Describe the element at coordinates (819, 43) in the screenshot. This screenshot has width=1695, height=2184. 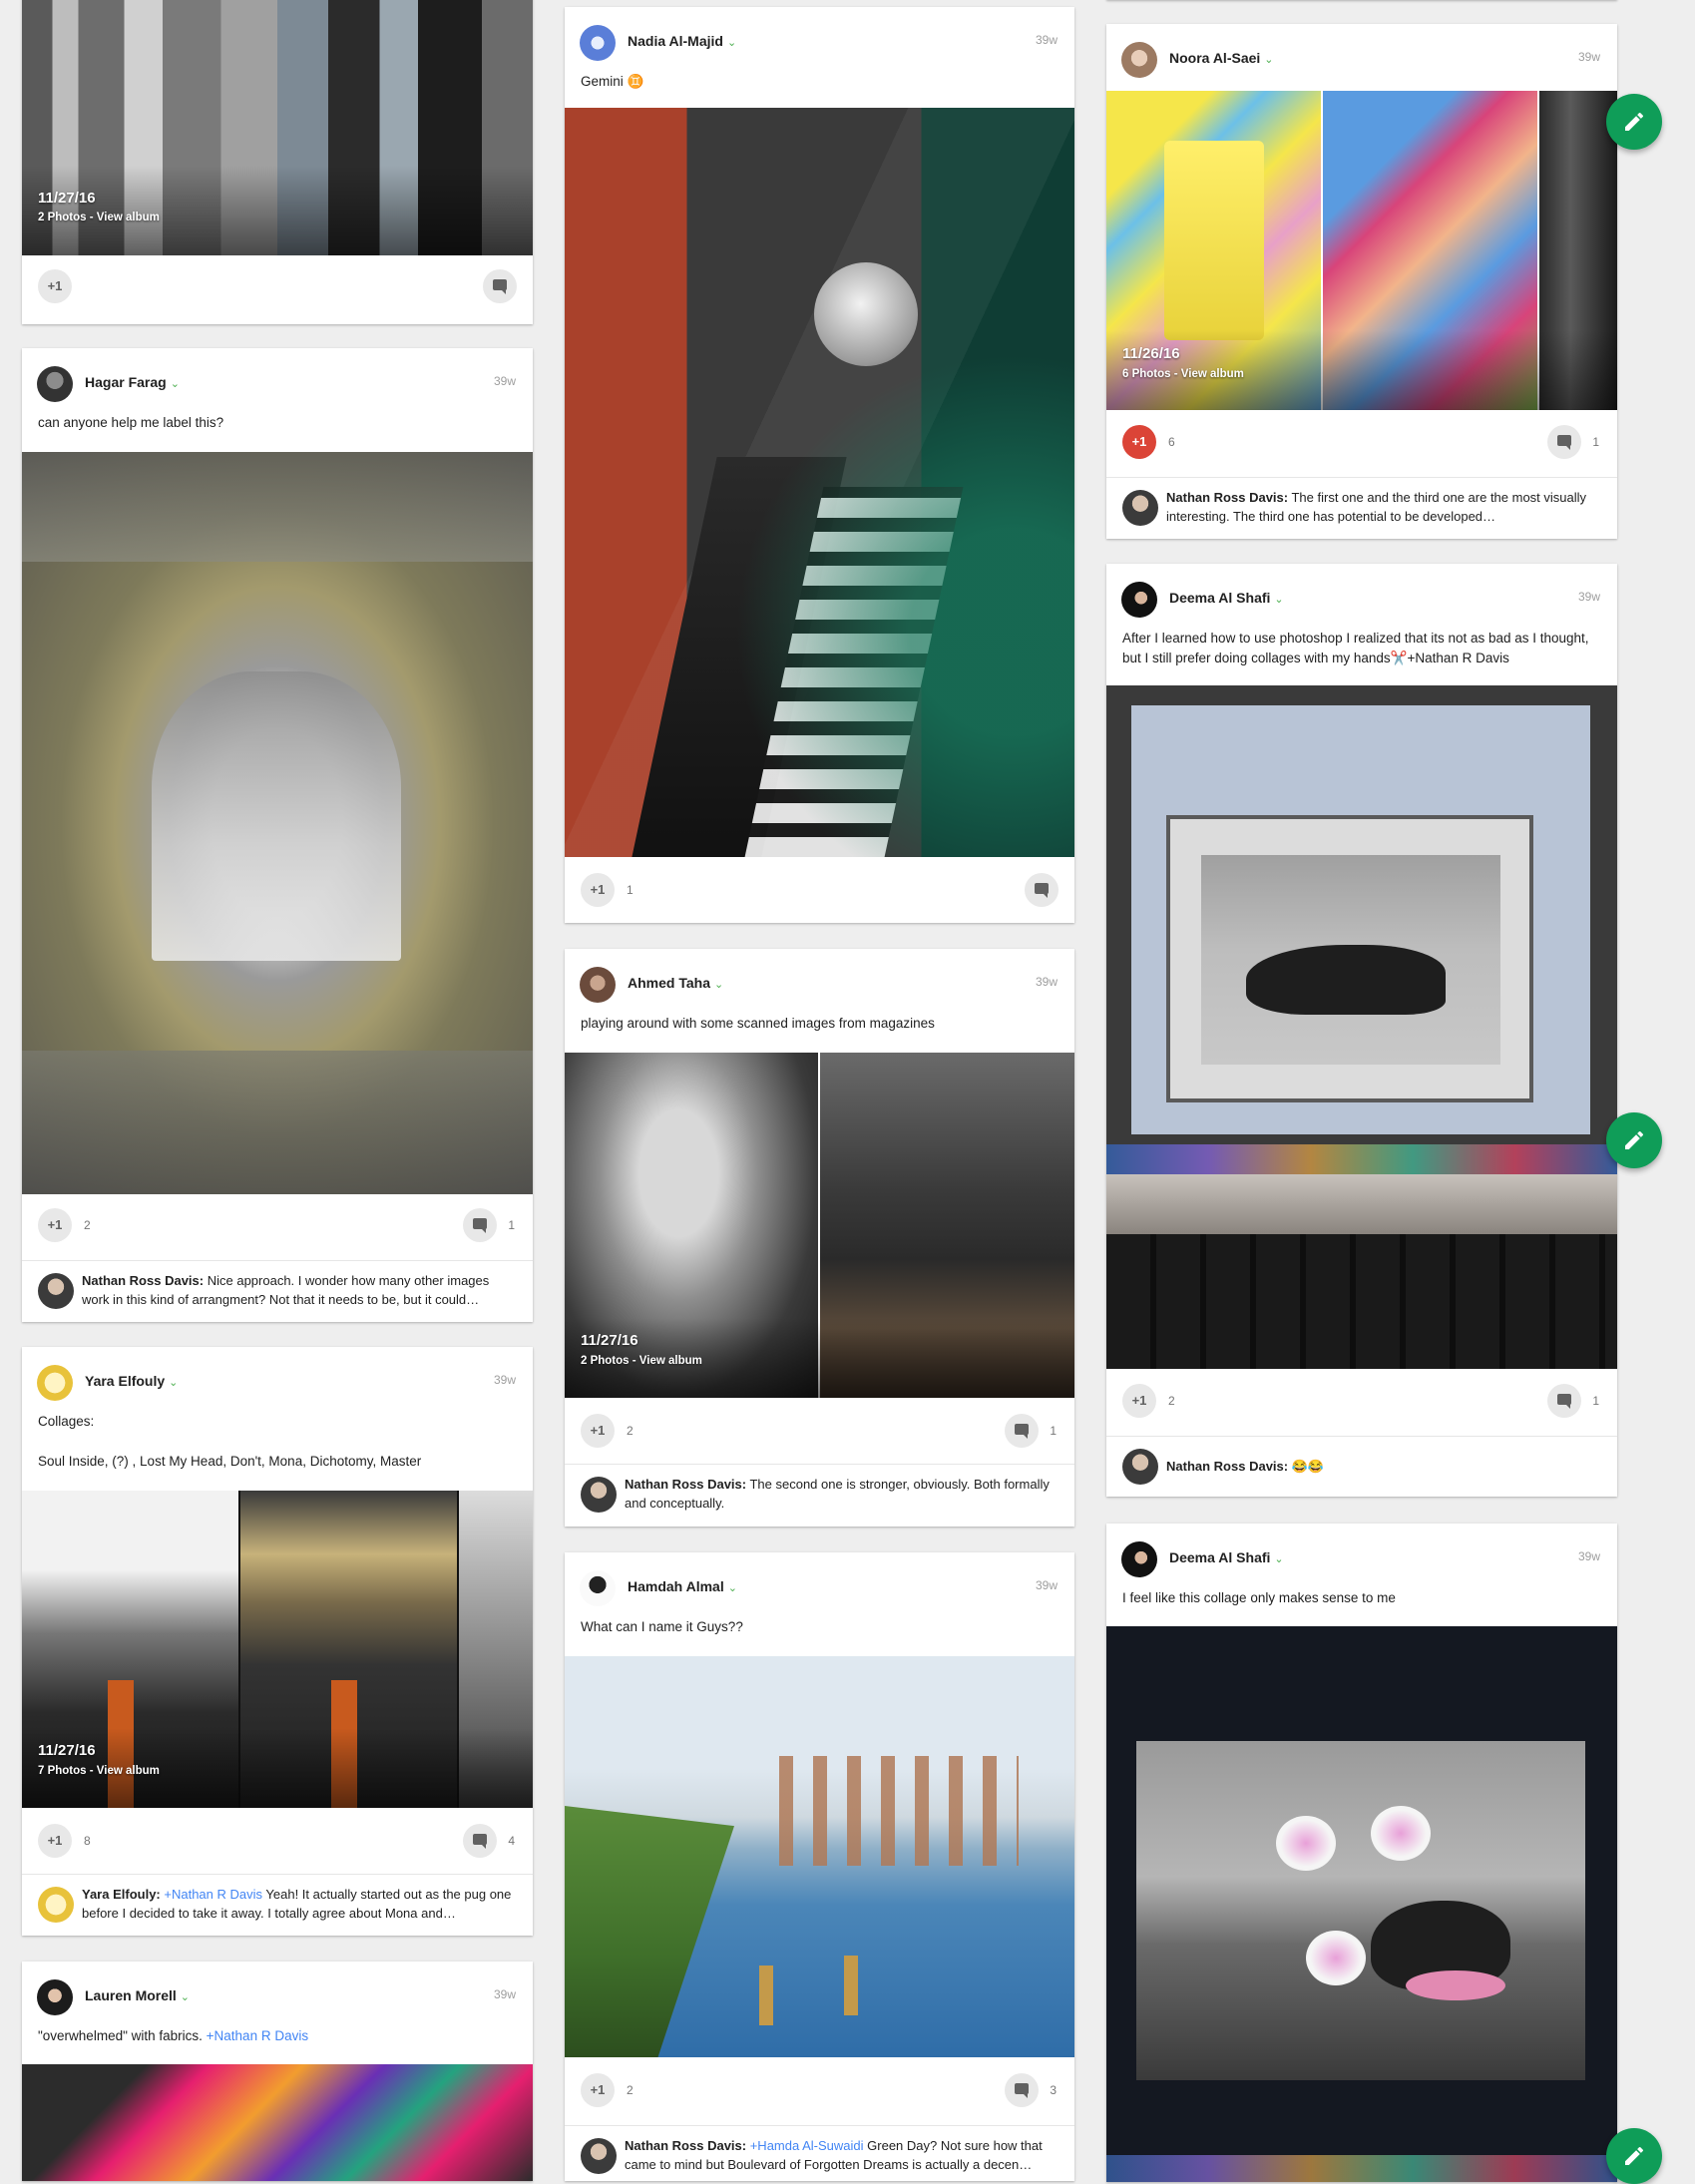
I see `post-header: Nadia Al-Majid ⌄ 39w` at that location.